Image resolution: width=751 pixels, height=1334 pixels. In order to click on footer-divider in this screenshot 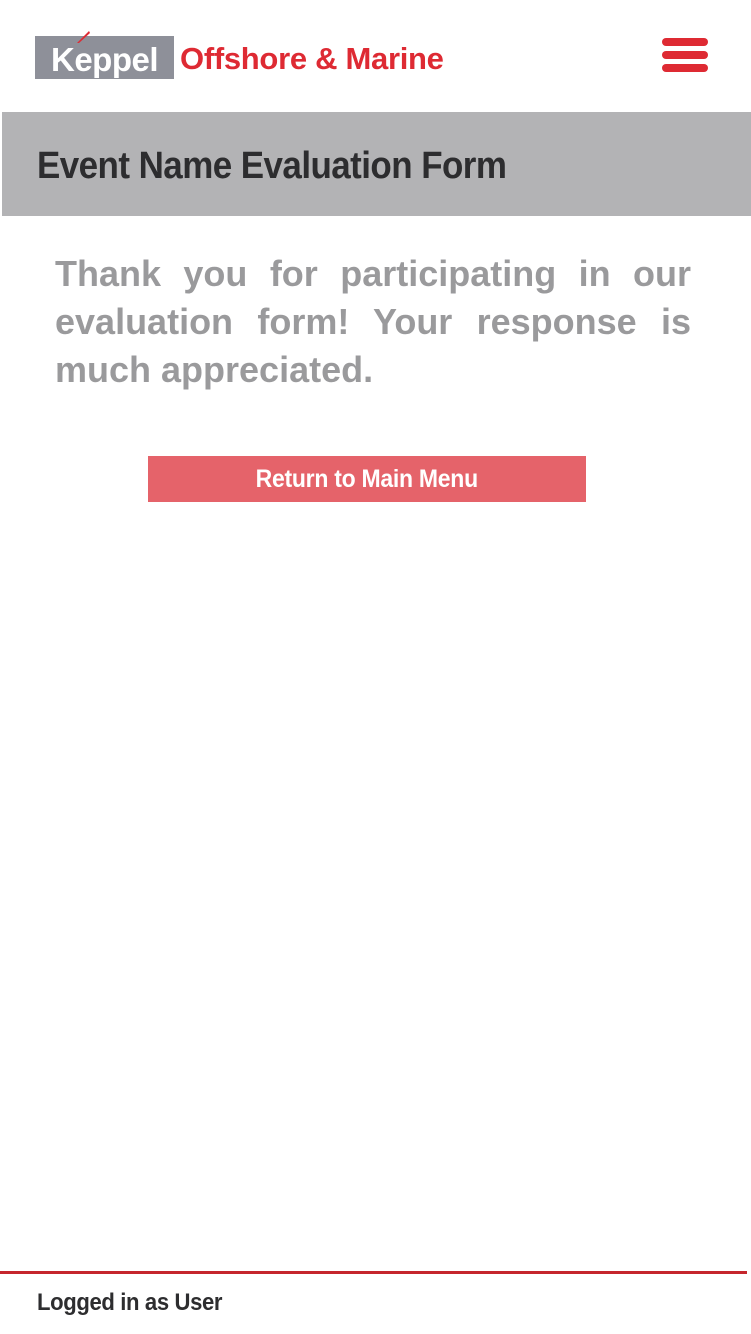, I will do `click(373, 1272)`.